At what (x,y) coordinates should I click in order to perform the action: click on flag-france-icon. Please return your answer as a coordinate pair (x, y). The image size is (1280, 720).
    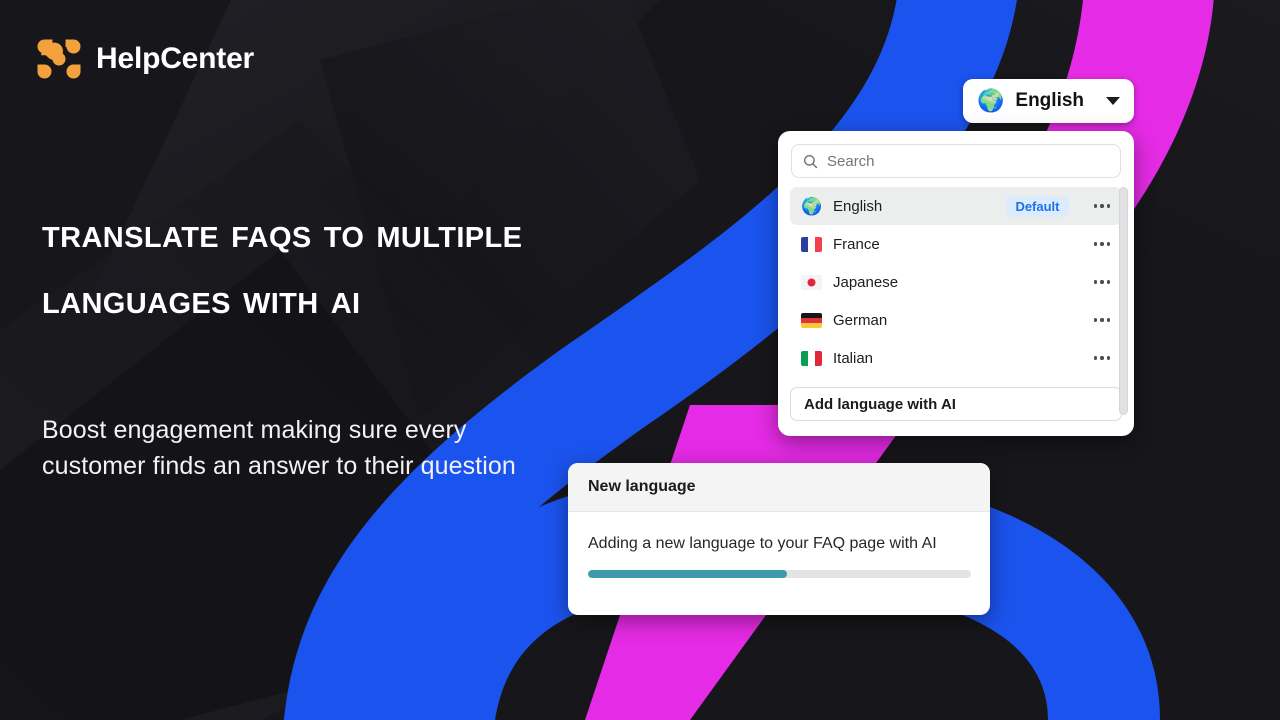
    Looking at the image, I should click on (811, 244).